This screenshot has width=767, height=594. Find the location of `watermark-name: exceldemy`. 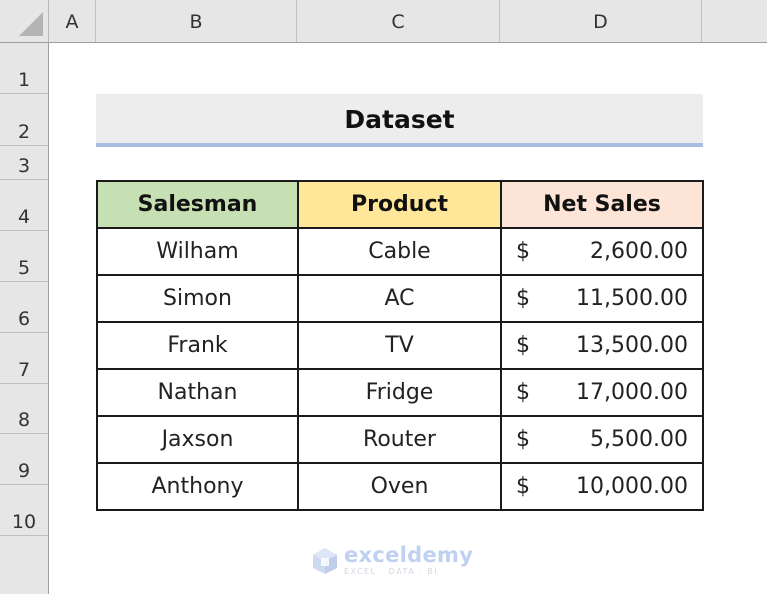

watermark-name: exceldemy is located at coordinates (409, 555).